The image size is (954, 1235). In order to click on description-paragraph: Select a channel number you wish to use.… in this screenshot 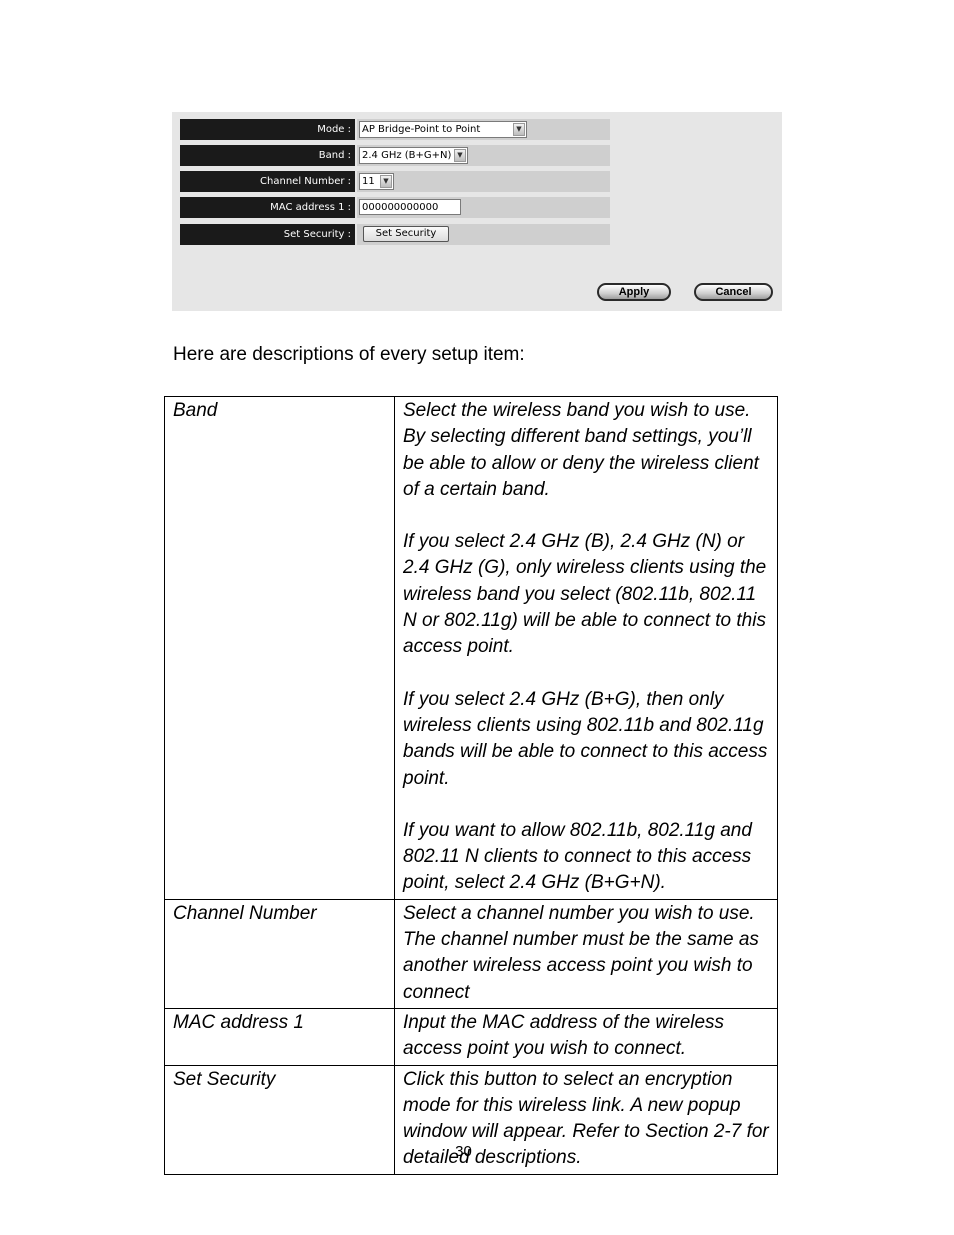, I will do `click(581, 952)`.